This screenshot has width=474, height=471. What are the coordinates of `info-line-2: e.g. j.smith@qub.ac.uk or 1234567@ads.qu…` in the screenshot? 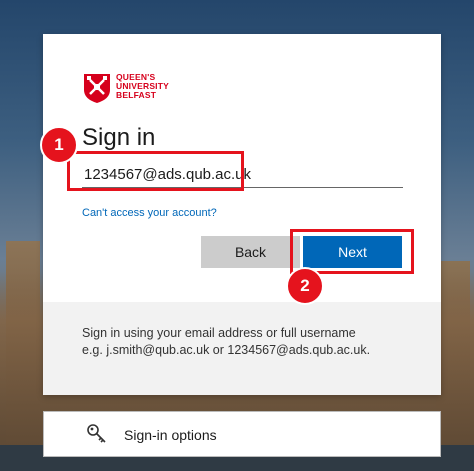 It's located at (226, 350).